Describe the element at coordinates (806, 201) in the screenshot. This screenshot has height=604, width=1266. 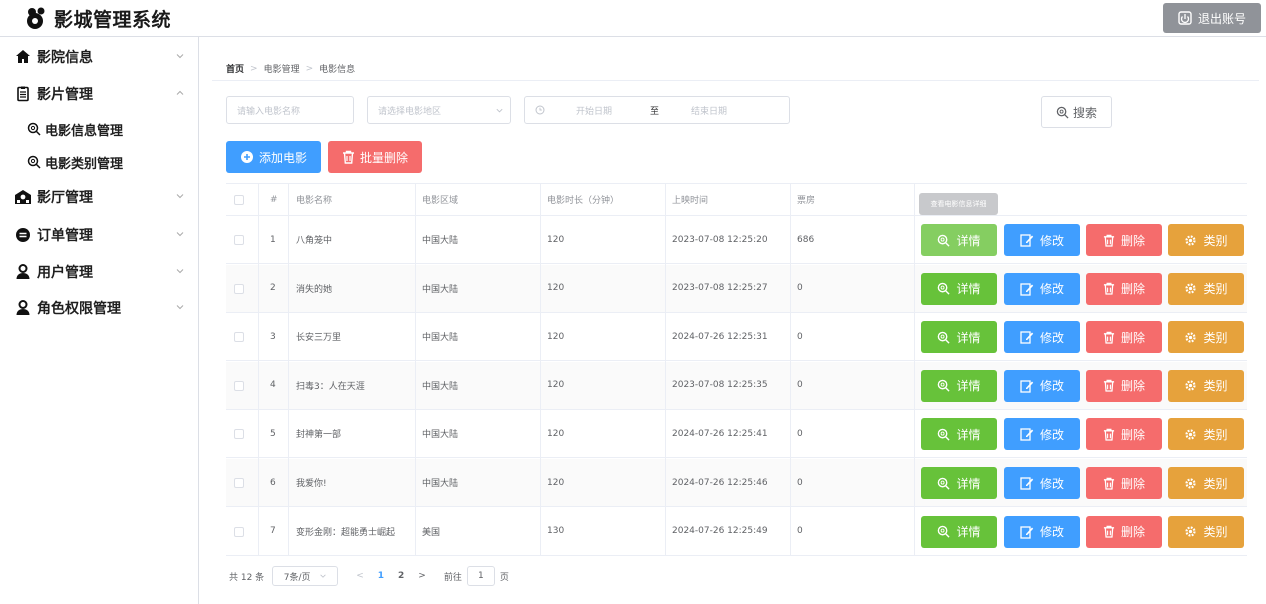
I see `column-header: 票房` at that location.